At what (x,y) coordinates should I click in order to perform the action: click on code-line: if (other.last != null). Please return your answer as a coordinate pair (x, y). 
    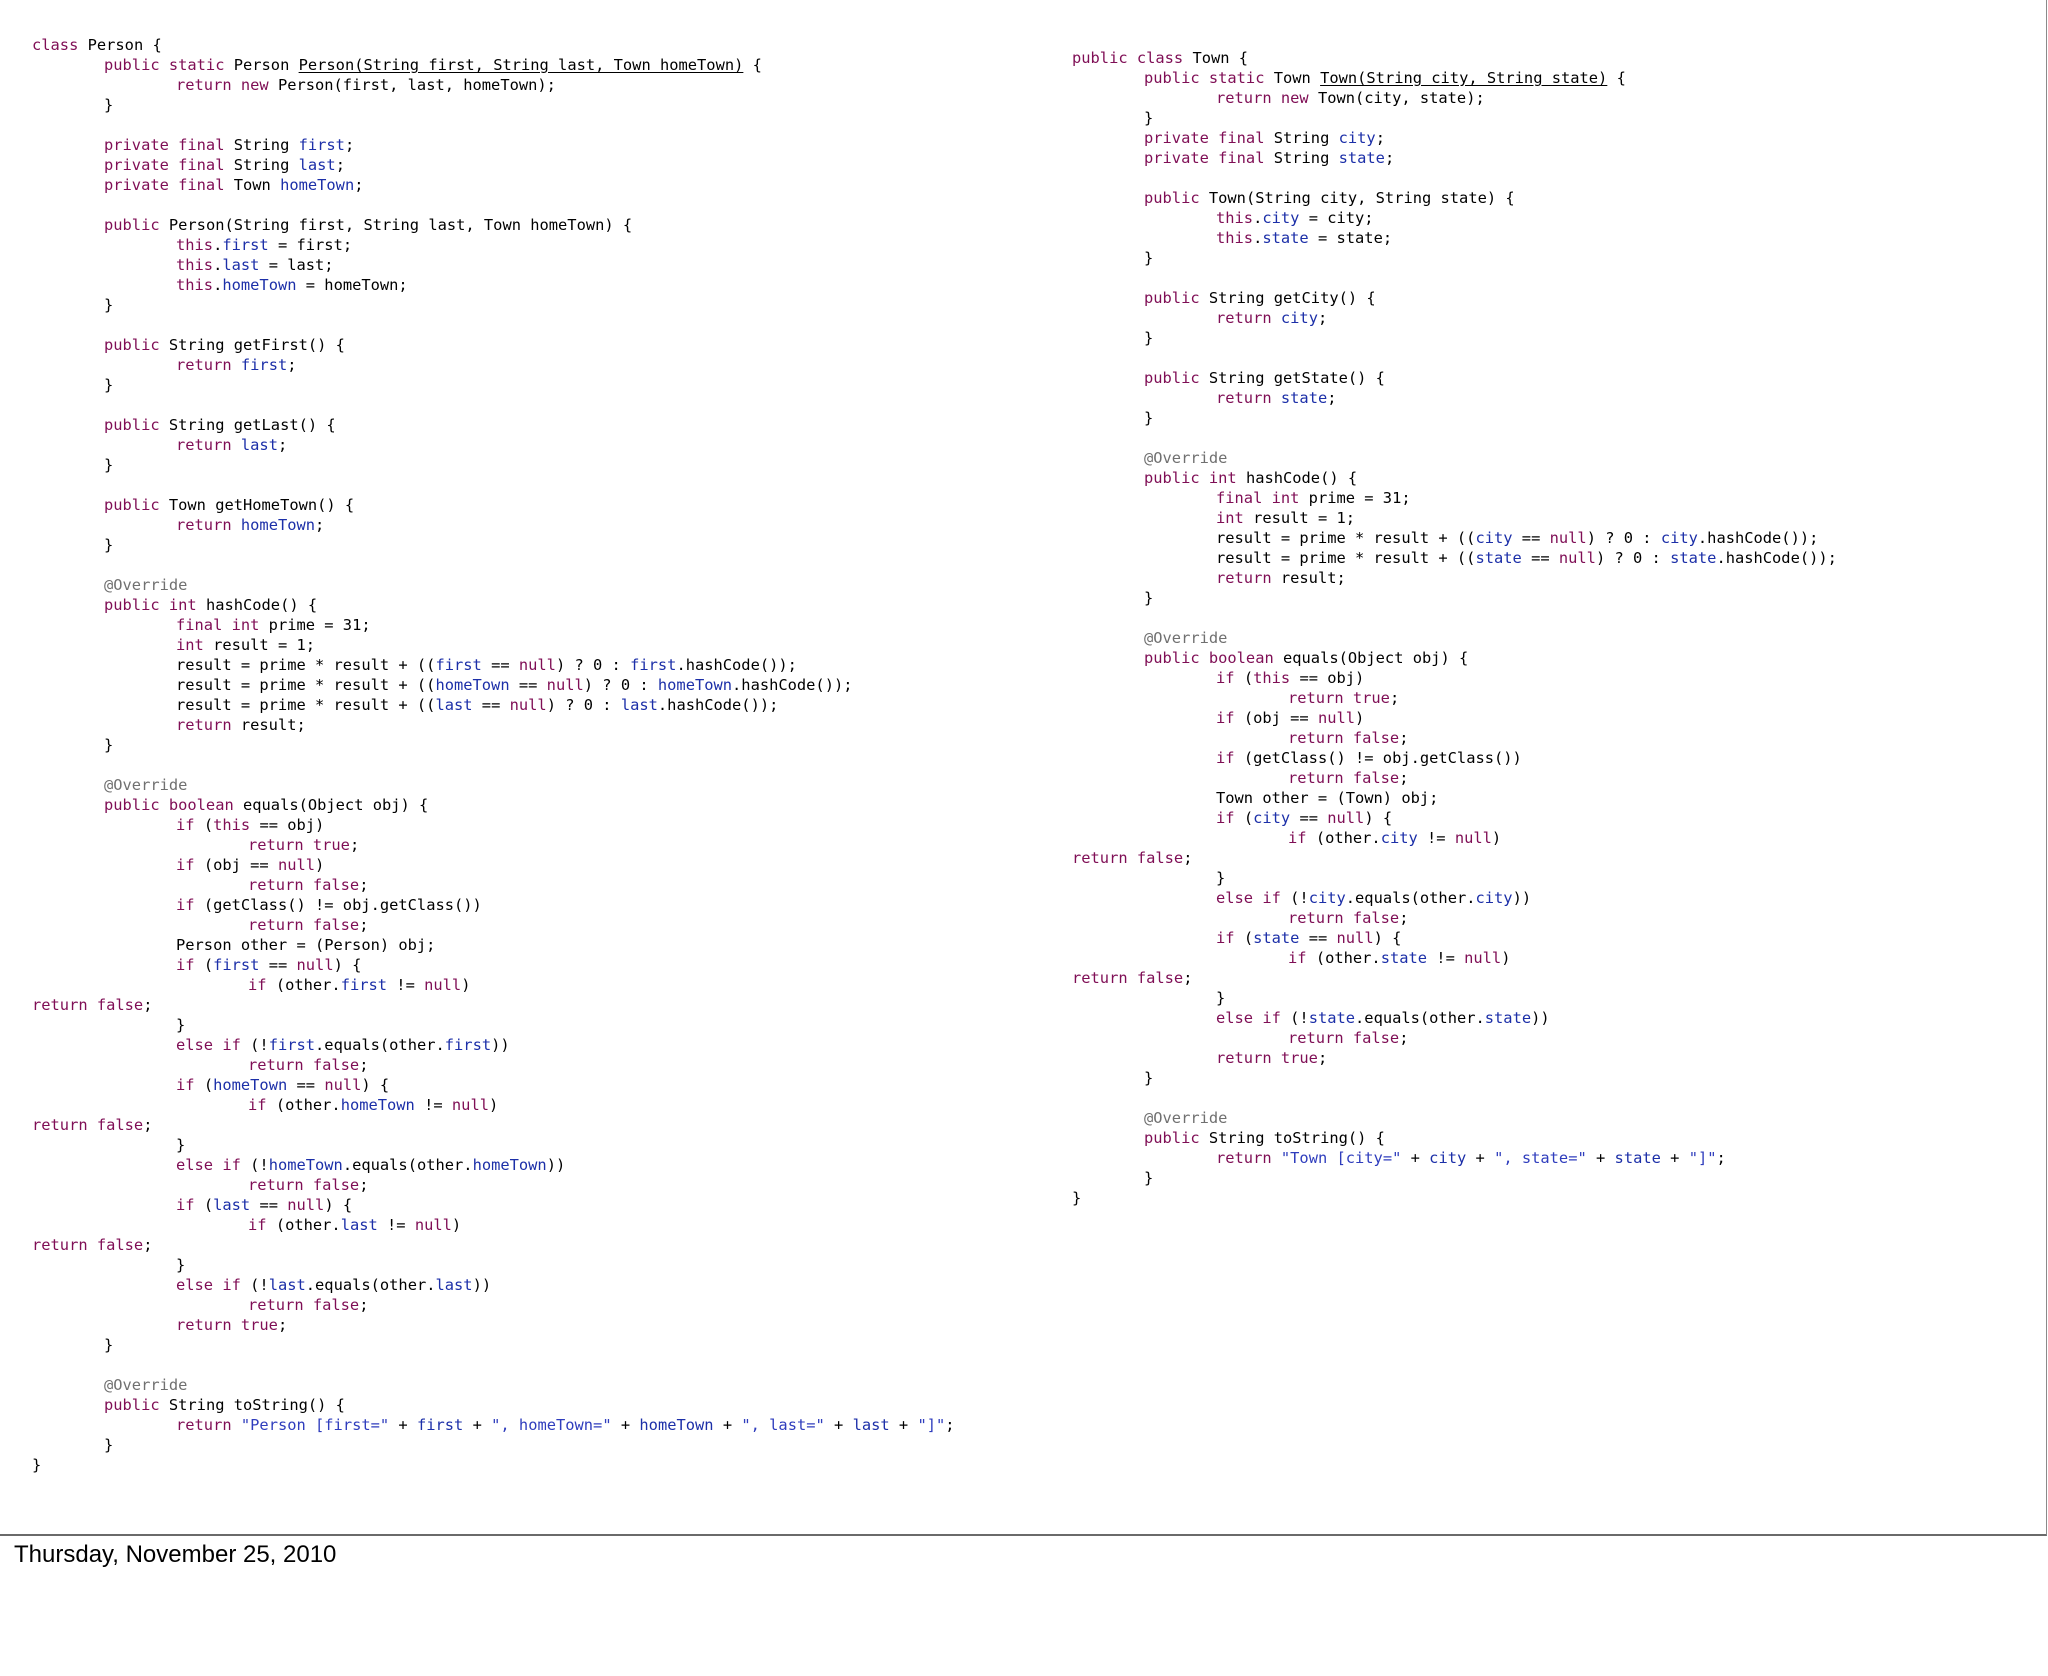
    Looking at the image, I should click on (493, 1225).